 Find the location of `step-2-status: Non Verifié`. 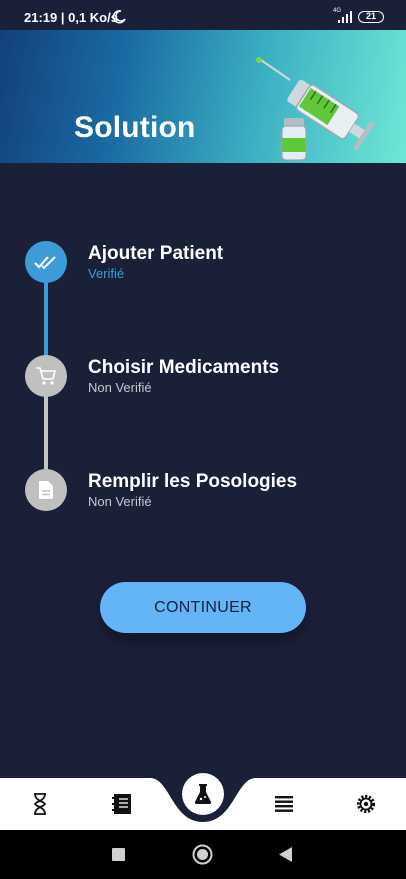

step-2-status: Non Verifié is located at coordinates (120, 387).